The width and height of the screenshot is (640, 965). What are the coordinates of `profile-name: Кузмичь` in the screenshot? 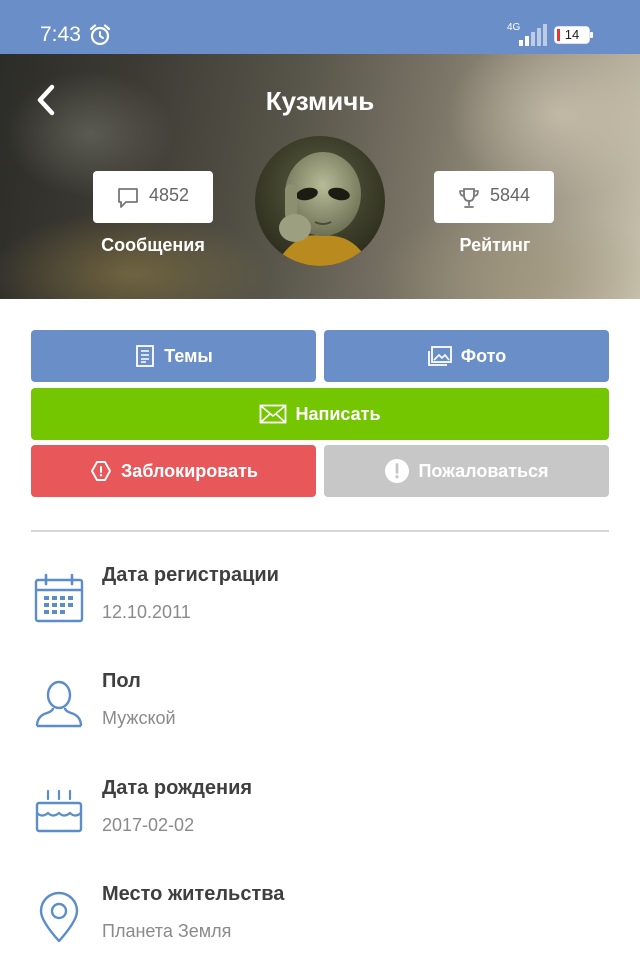 It's located at (320, 101).